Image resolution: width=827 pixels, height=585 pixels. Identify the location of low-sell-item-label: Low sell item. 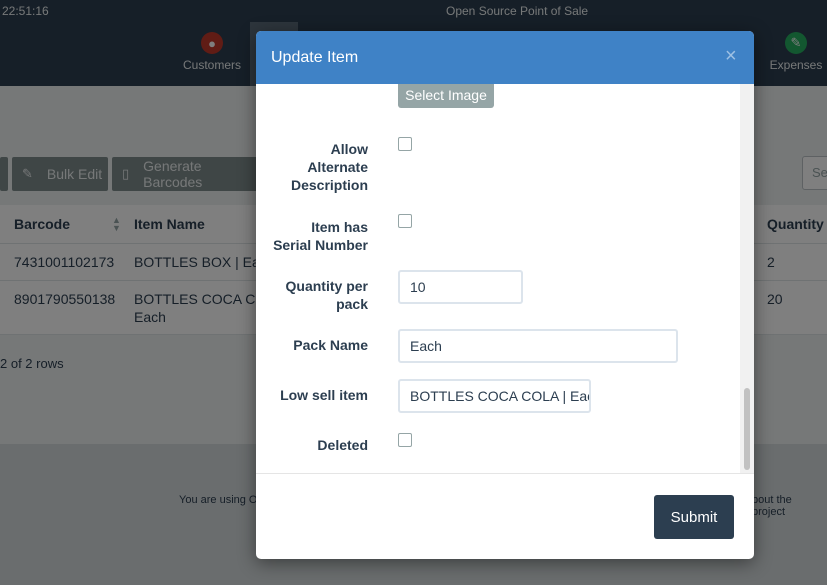
(324, 395).